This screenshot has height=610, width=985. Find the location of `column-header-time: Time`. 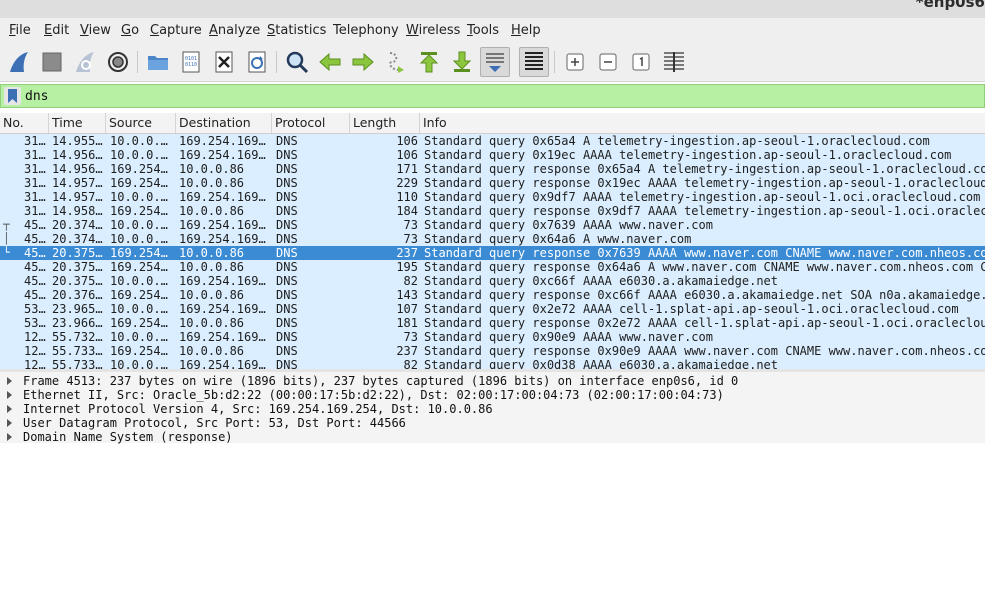

column-header-time: Time is located at coordinates (77, 123).